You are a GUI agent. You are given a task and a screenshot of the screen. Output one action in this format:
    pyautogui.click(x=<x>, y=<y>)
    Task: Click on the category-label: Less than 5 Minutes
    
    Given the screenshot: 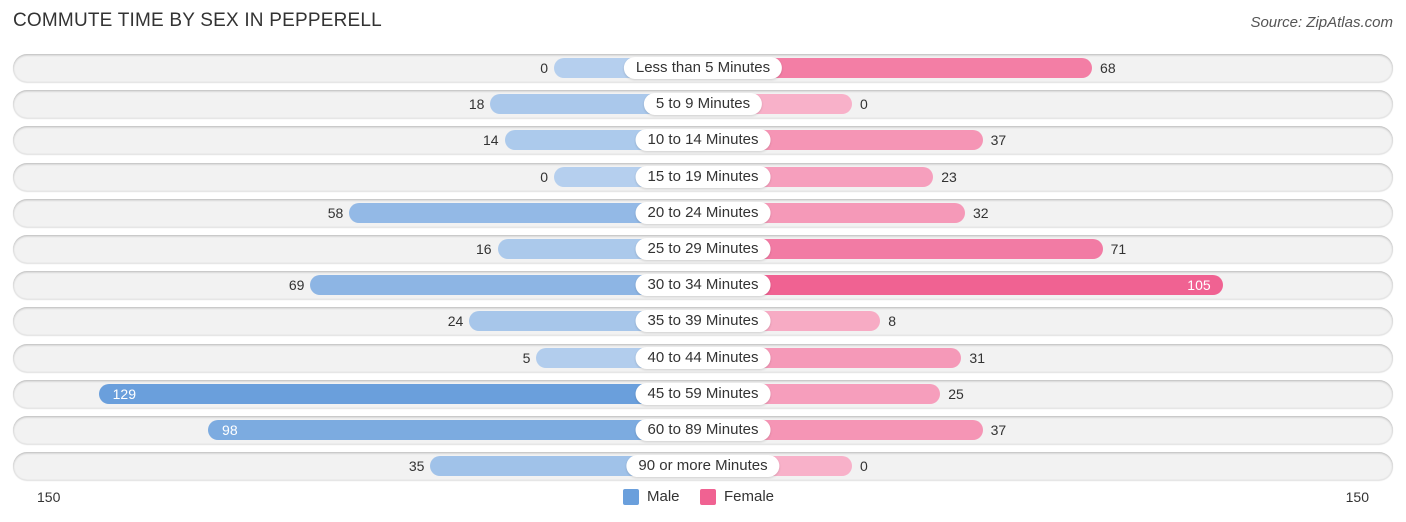 What is the action you would take?
    pyautogui.click(x=703, y=68)
    